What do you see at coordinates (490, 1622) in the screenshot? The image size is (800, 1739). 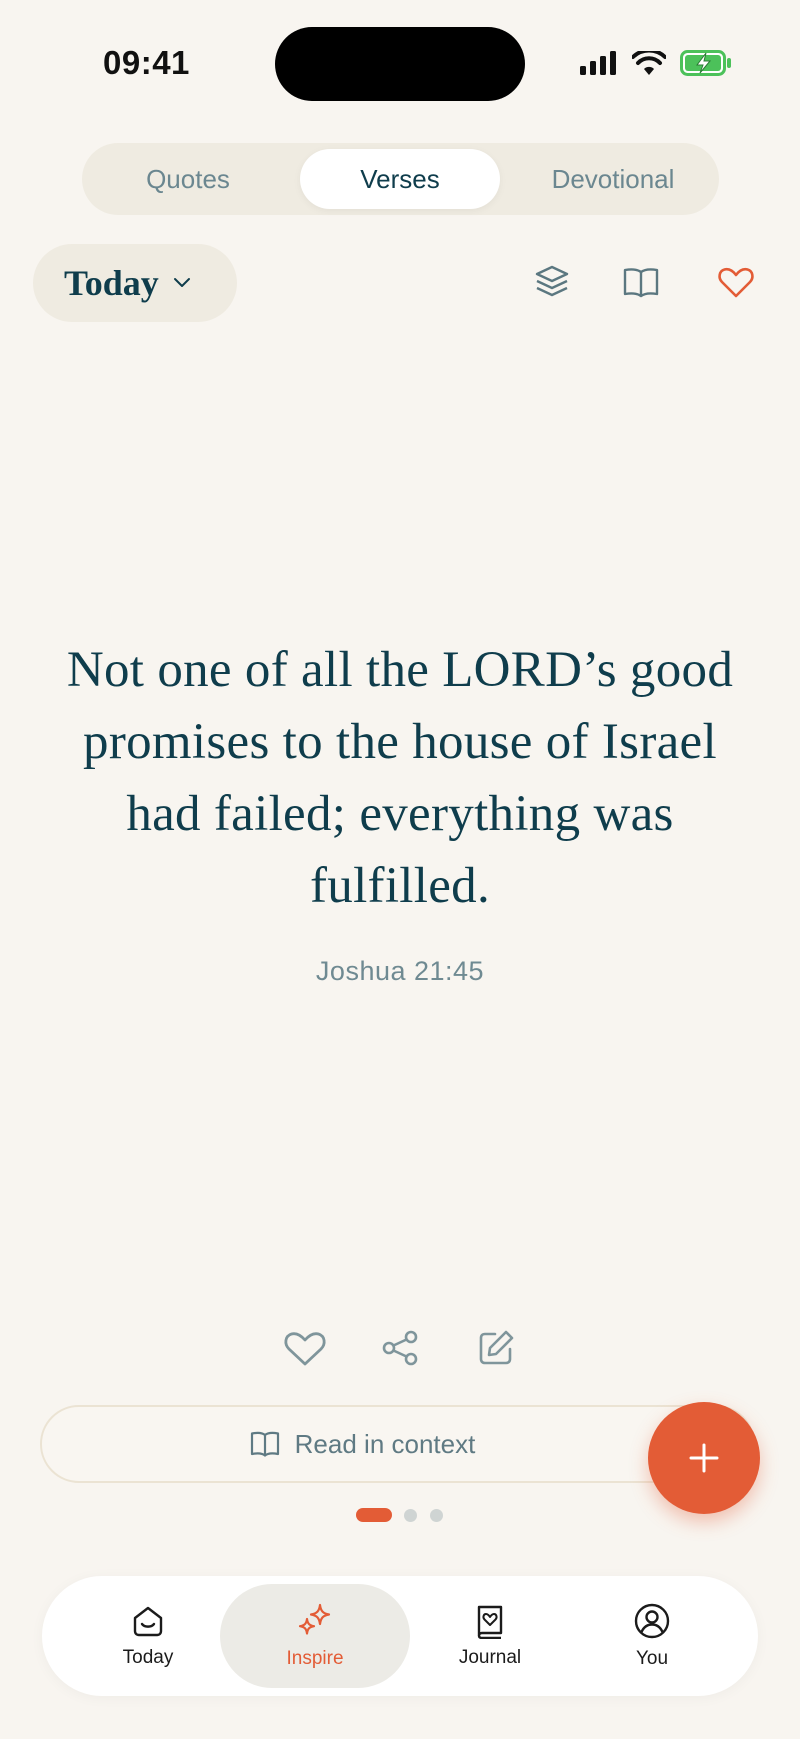 I see `journal-heart-icon` at bounding box center [490, 1622].